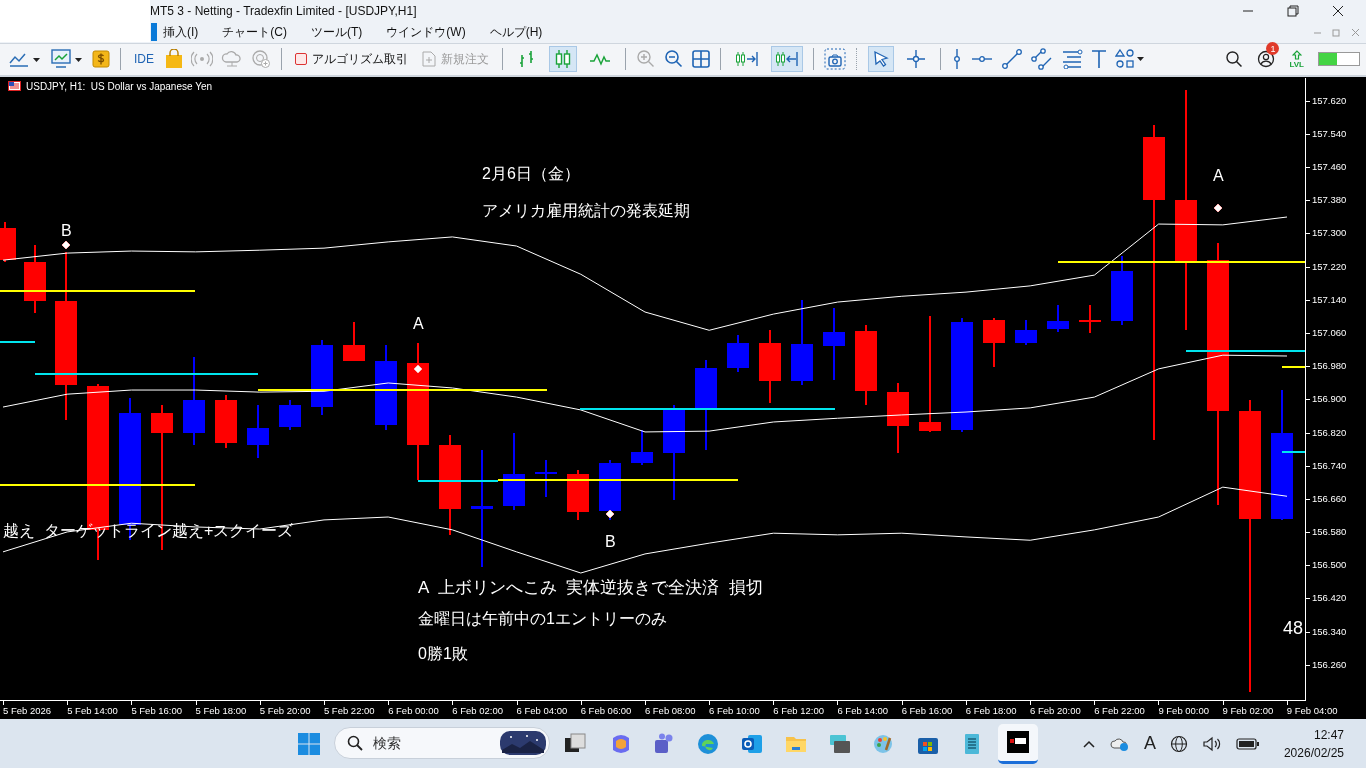 The height and width of the screenshot is (768, 1366). Describe the element at coordinates (1326, 100) in the screenshot. I see `price-label: 157.620` at that location.